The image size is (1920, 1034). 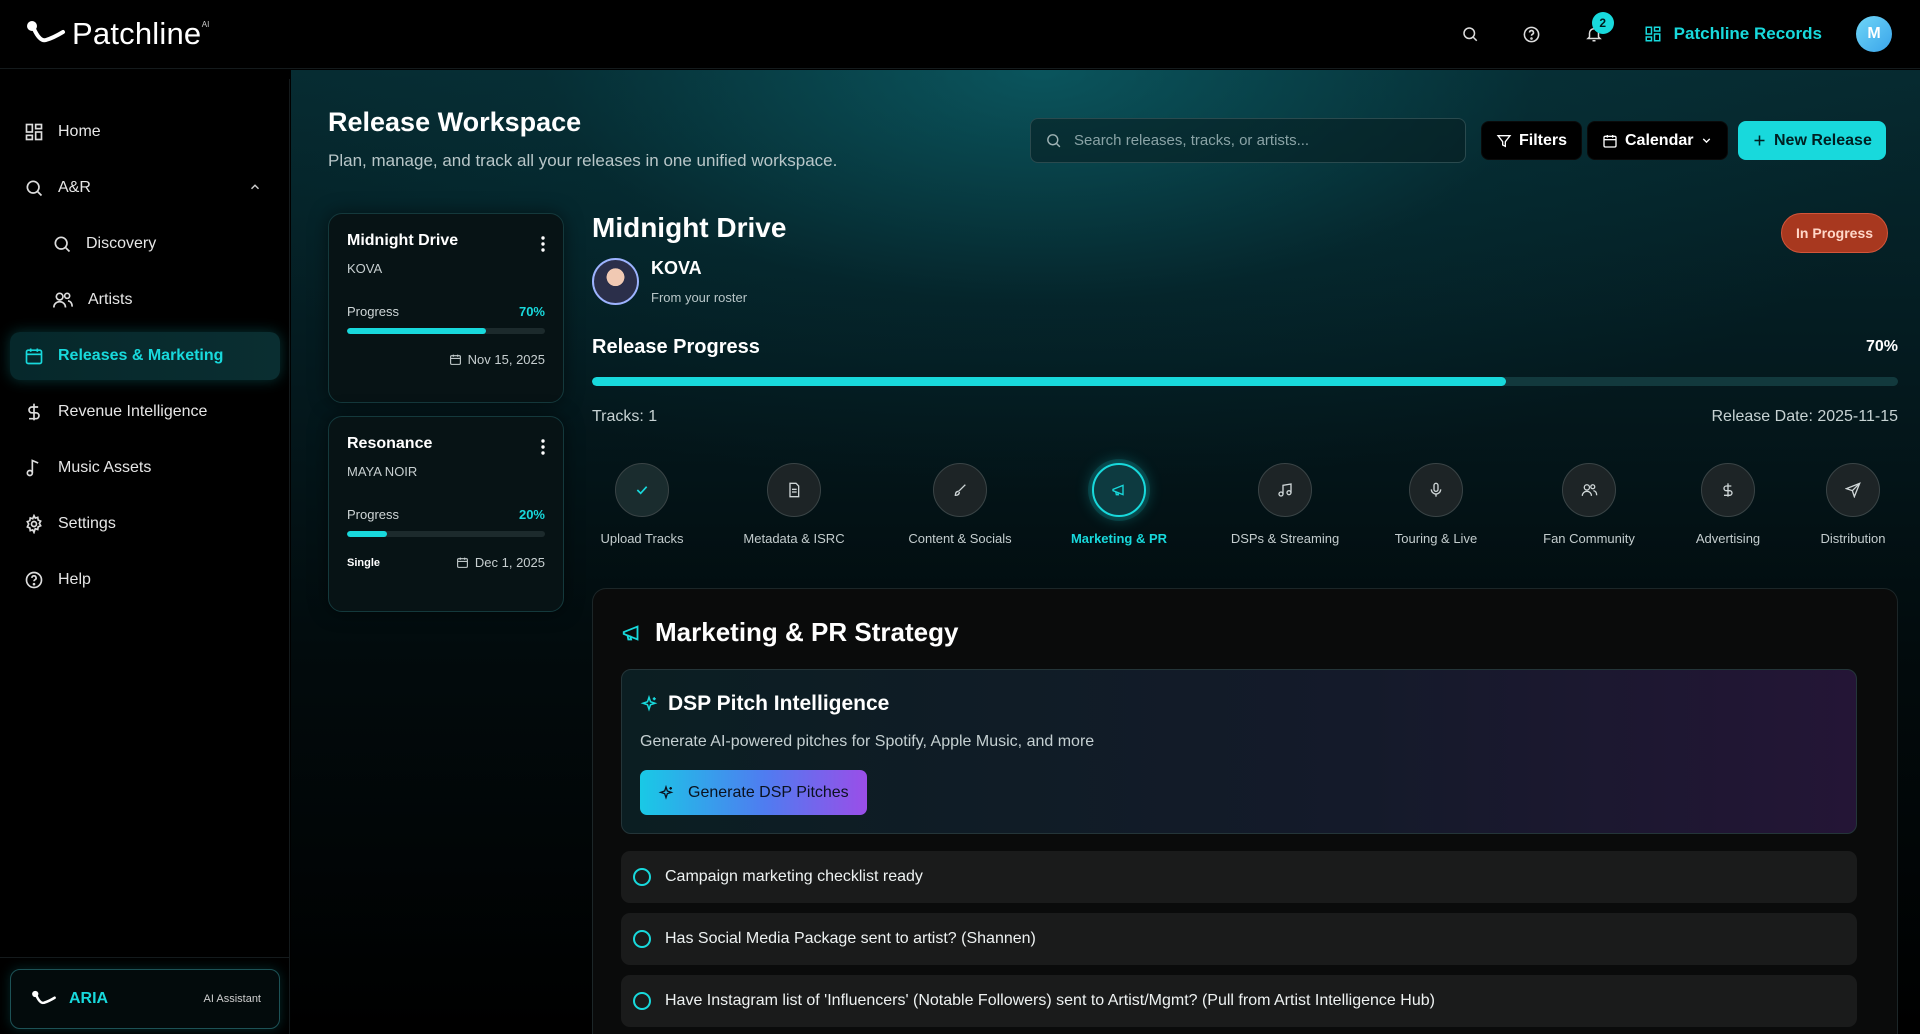 What do you see at coordinates (145, 188) in the screenshot?
I see `sidebar-item-ar: A&R` at bounding box center [145, 188].